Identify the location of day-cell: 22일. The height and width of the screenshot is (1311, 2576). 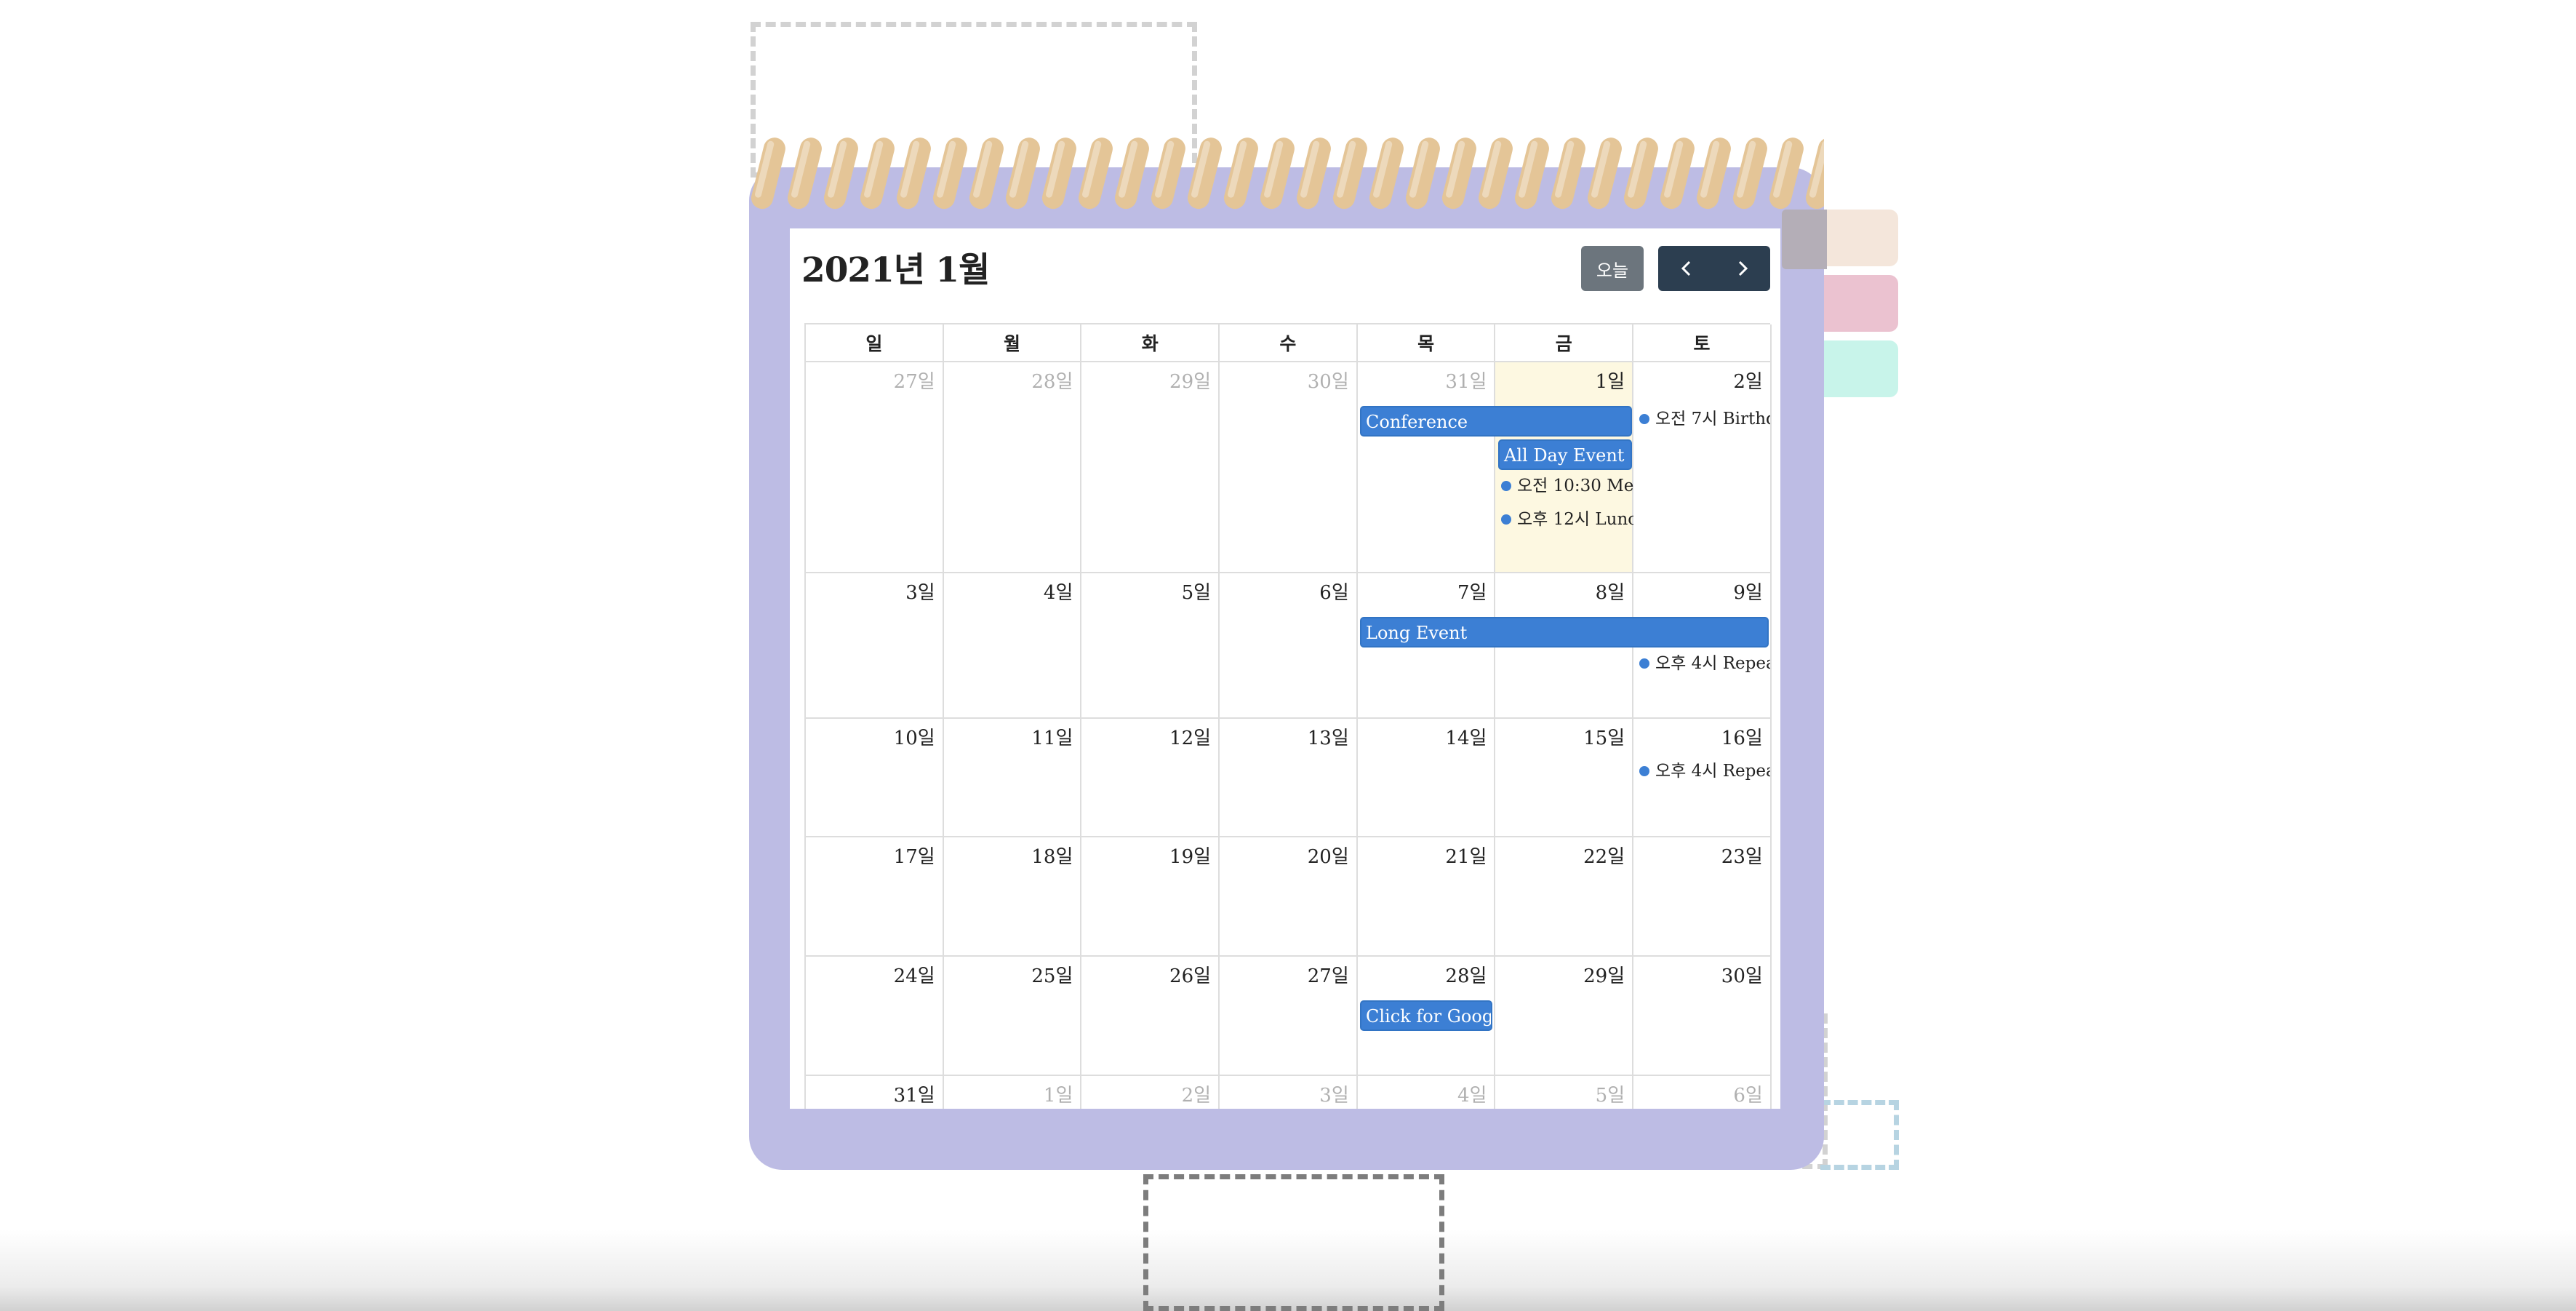
(1564, 897).